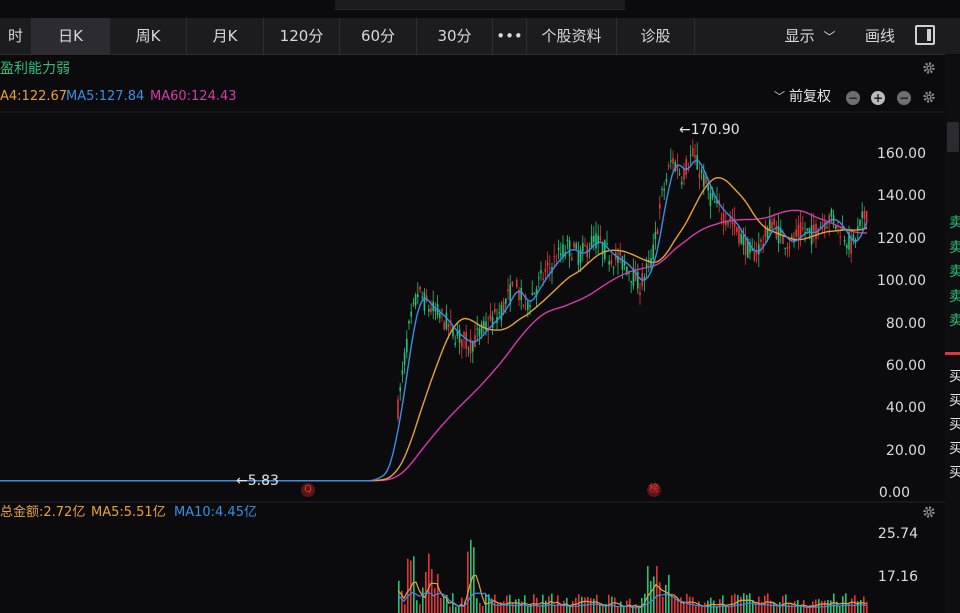 Image resolution: width=960 pixels, height=613 pixels. Describe the element at coordinates (897, 534) in the screenshot. I see `amount-axis-tick: 25.74` at that location.